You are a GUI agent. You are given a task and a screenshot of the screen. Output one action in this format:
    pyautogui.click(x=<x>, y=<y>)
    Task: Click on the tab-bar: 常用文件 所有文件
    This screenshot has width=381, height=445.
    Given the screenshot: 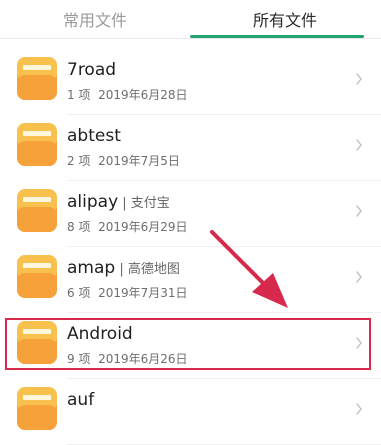 What is the action you would take?
    pyautogui.click(x=190, y=20)
    